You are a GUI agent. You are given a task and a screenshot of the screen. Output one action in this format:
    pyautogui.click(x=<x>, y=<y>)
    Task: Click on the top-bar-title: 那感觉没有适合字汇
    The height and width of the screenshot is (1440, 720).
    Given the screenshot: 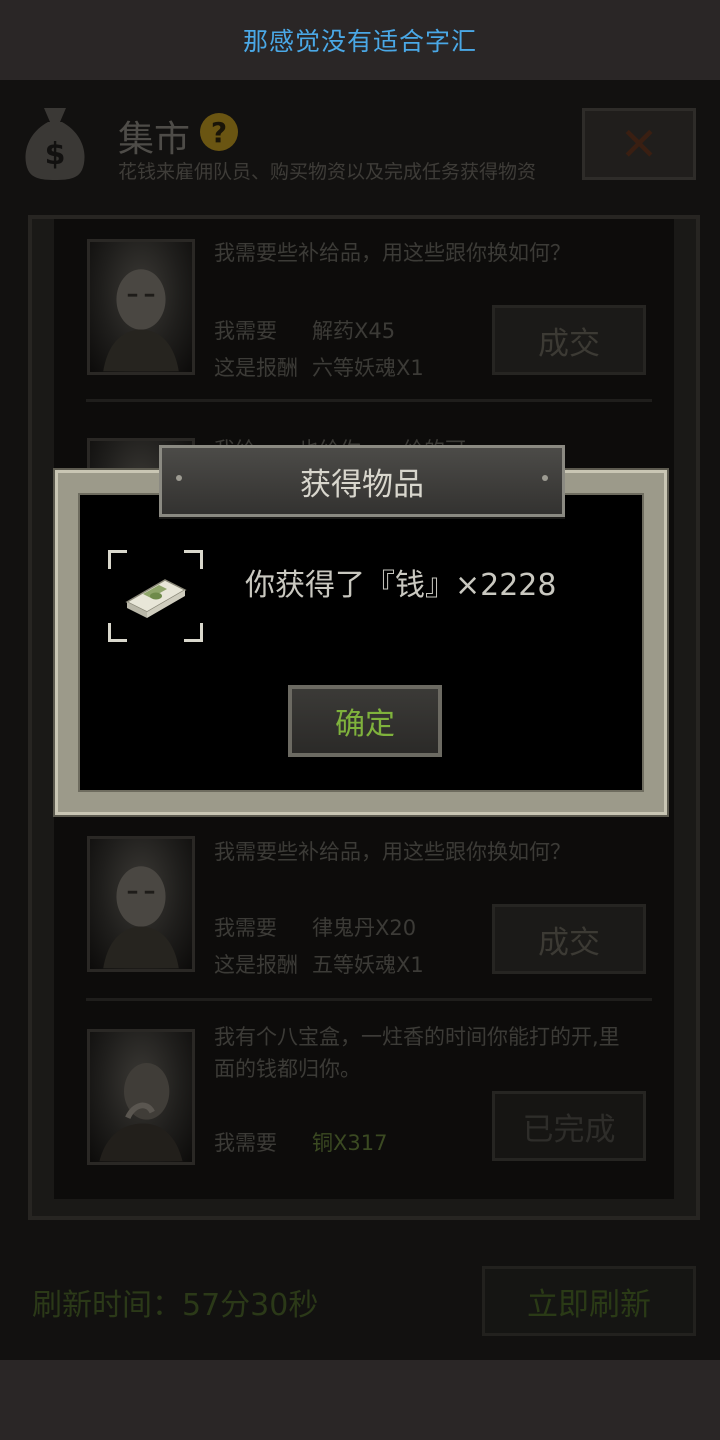 What is the action you would take?
    pyautogui.click(x=359, y=41)
    